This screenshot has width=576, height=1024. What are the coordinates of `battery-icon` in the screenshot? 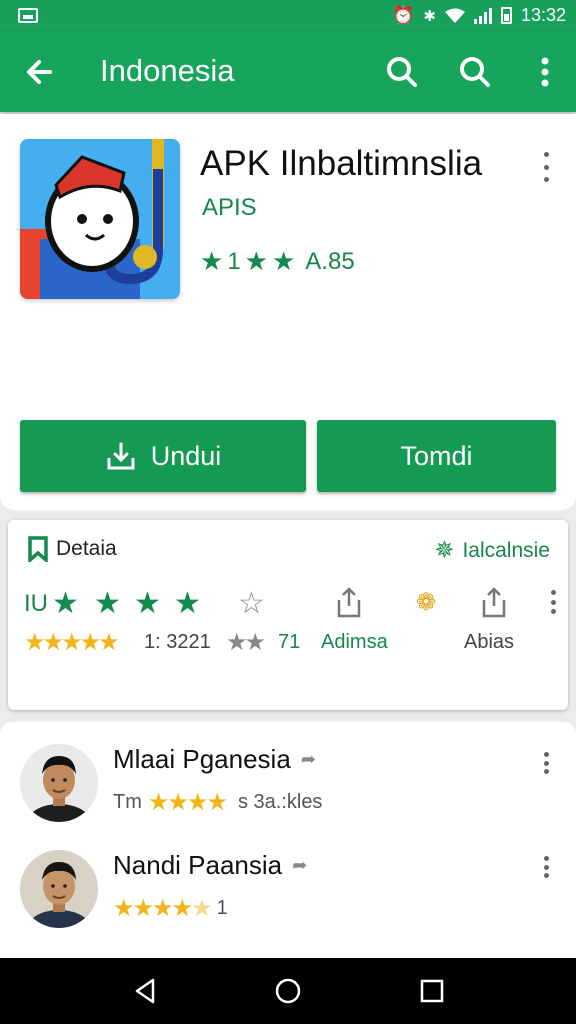 It's located at (506, 15).